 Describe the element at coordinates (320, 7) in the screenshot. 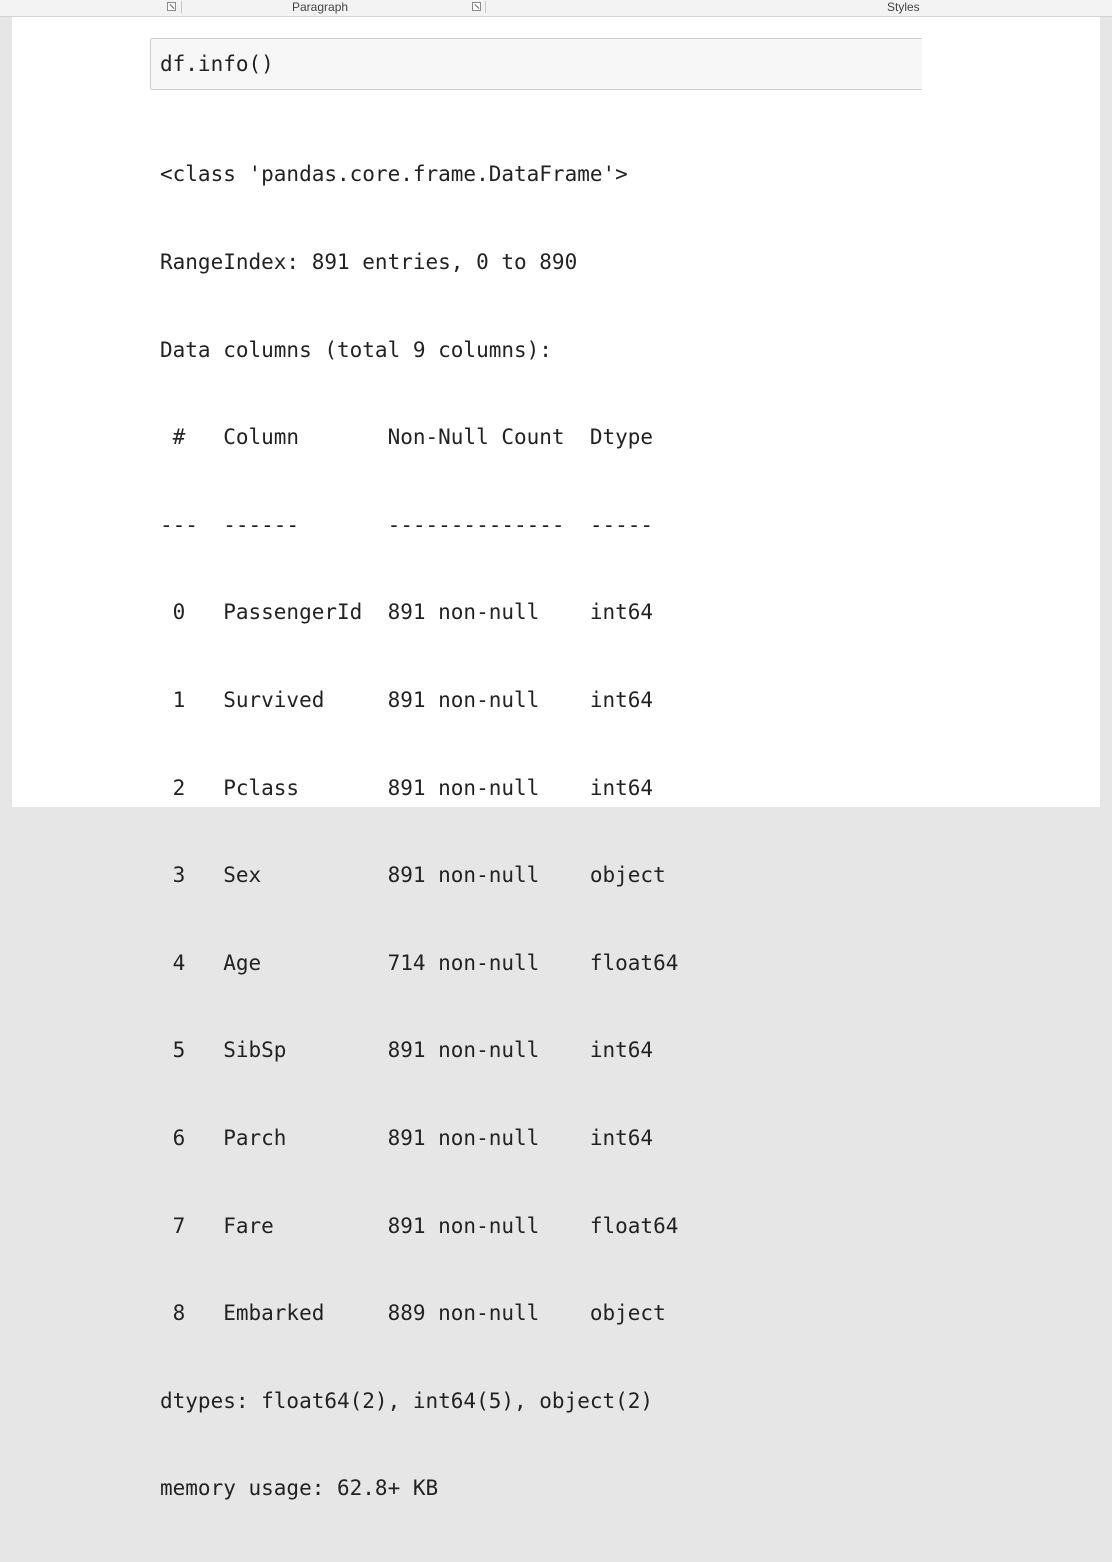

I see `paragraph-group-label: Paragraph` at that location.